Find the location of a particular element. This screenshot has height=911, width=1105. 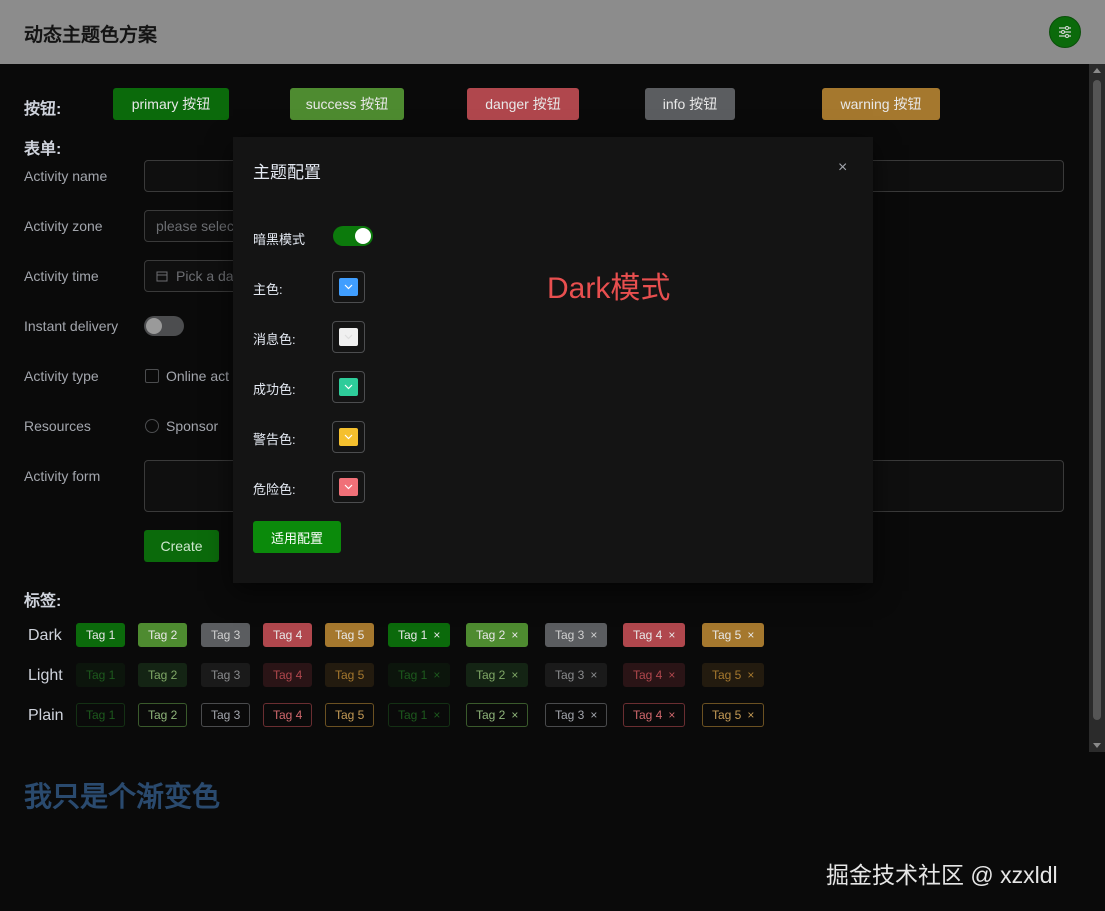

tag-dark-9: Tag 4 × is located at coordinates (654, 635).